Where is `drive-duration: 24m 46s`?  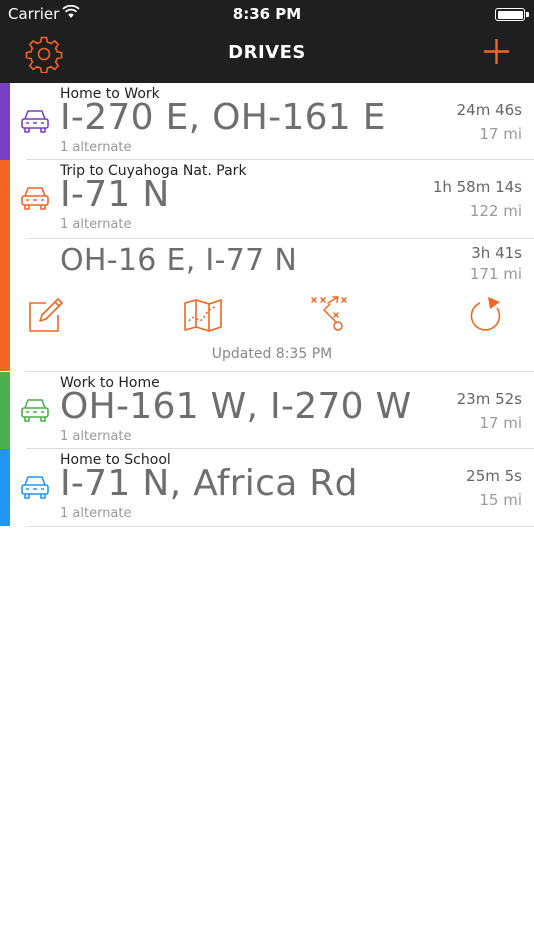 drive-duration: 24m 46s is located at coordinates (489, 110).